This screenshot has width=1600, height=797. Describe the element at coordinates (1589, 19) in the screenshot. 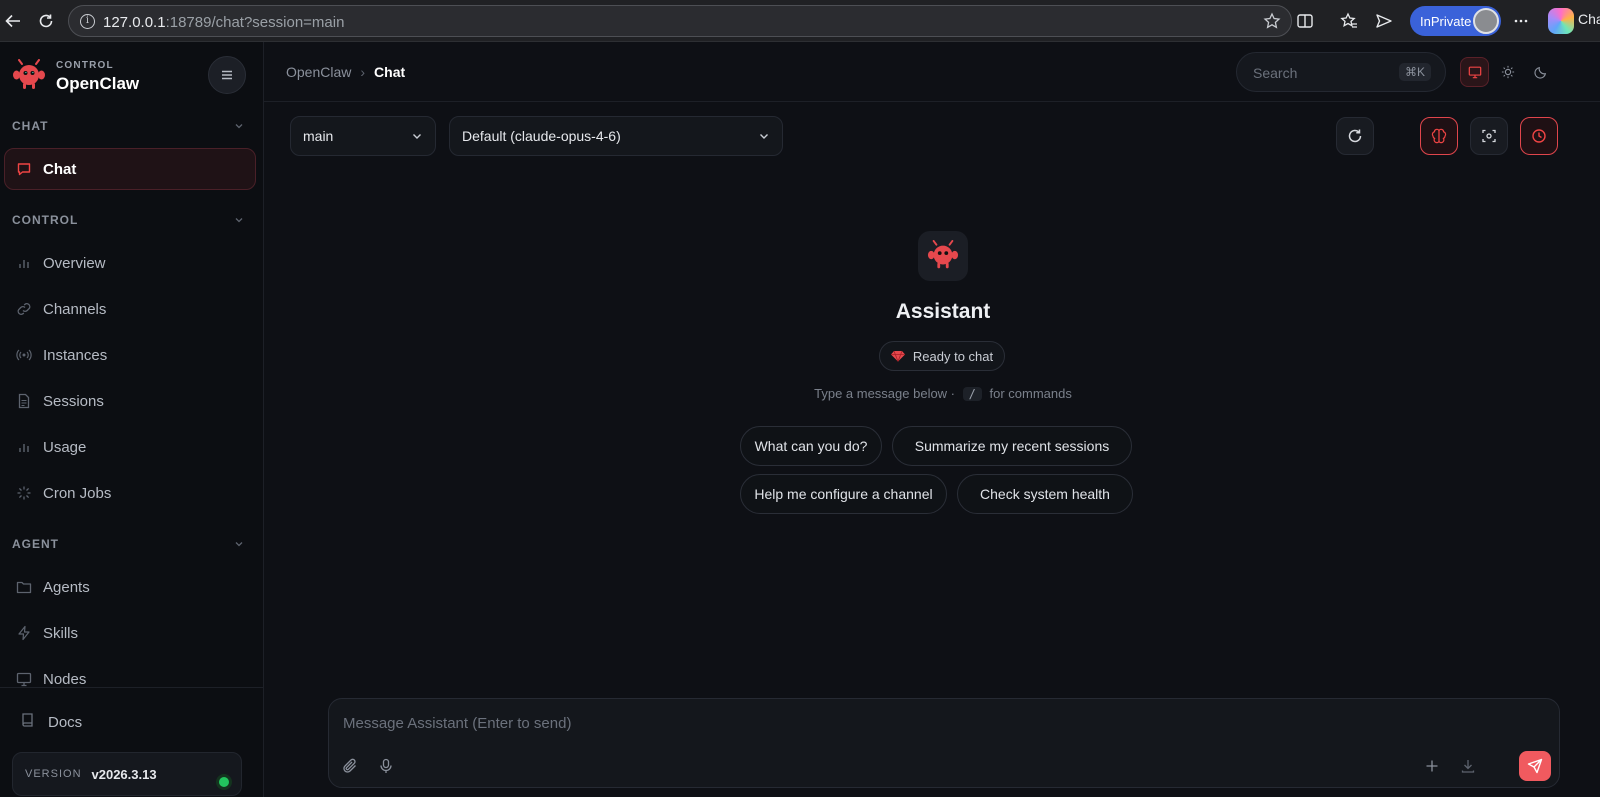

I see `copilot-label: Cha` at that location.